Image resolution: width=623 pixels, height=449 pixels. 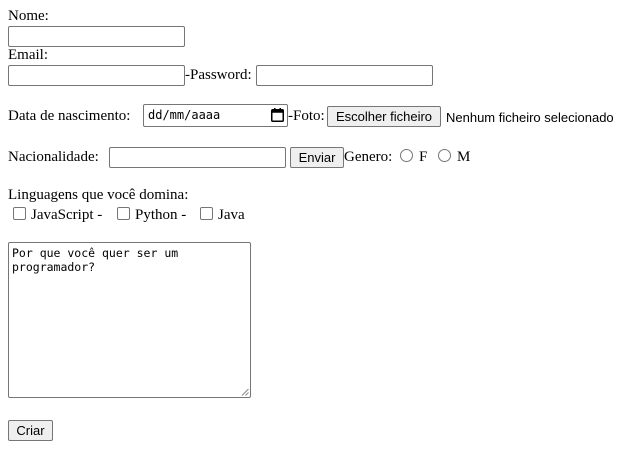 What do you see at coordinates (161, 215) in the screenshot?
I see `python-label: Python -` at bounding box center [161, 215].